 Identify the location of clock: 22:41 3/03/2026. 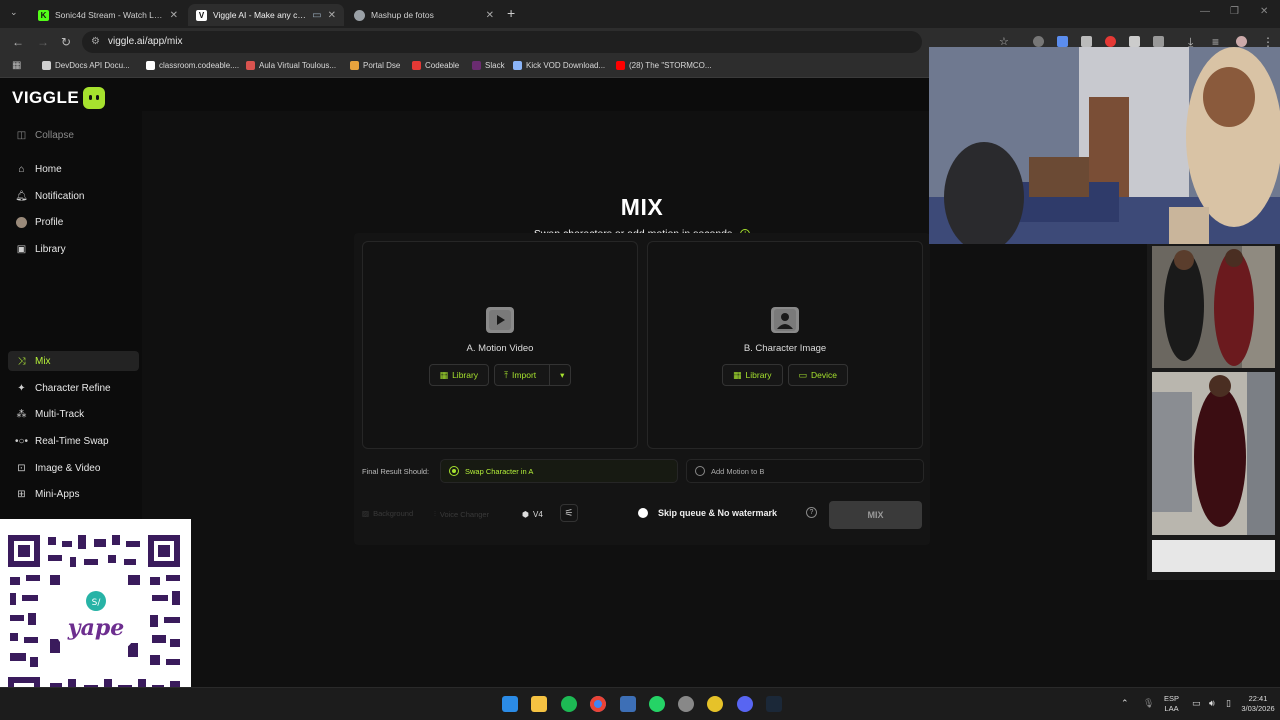
(1258, 704).